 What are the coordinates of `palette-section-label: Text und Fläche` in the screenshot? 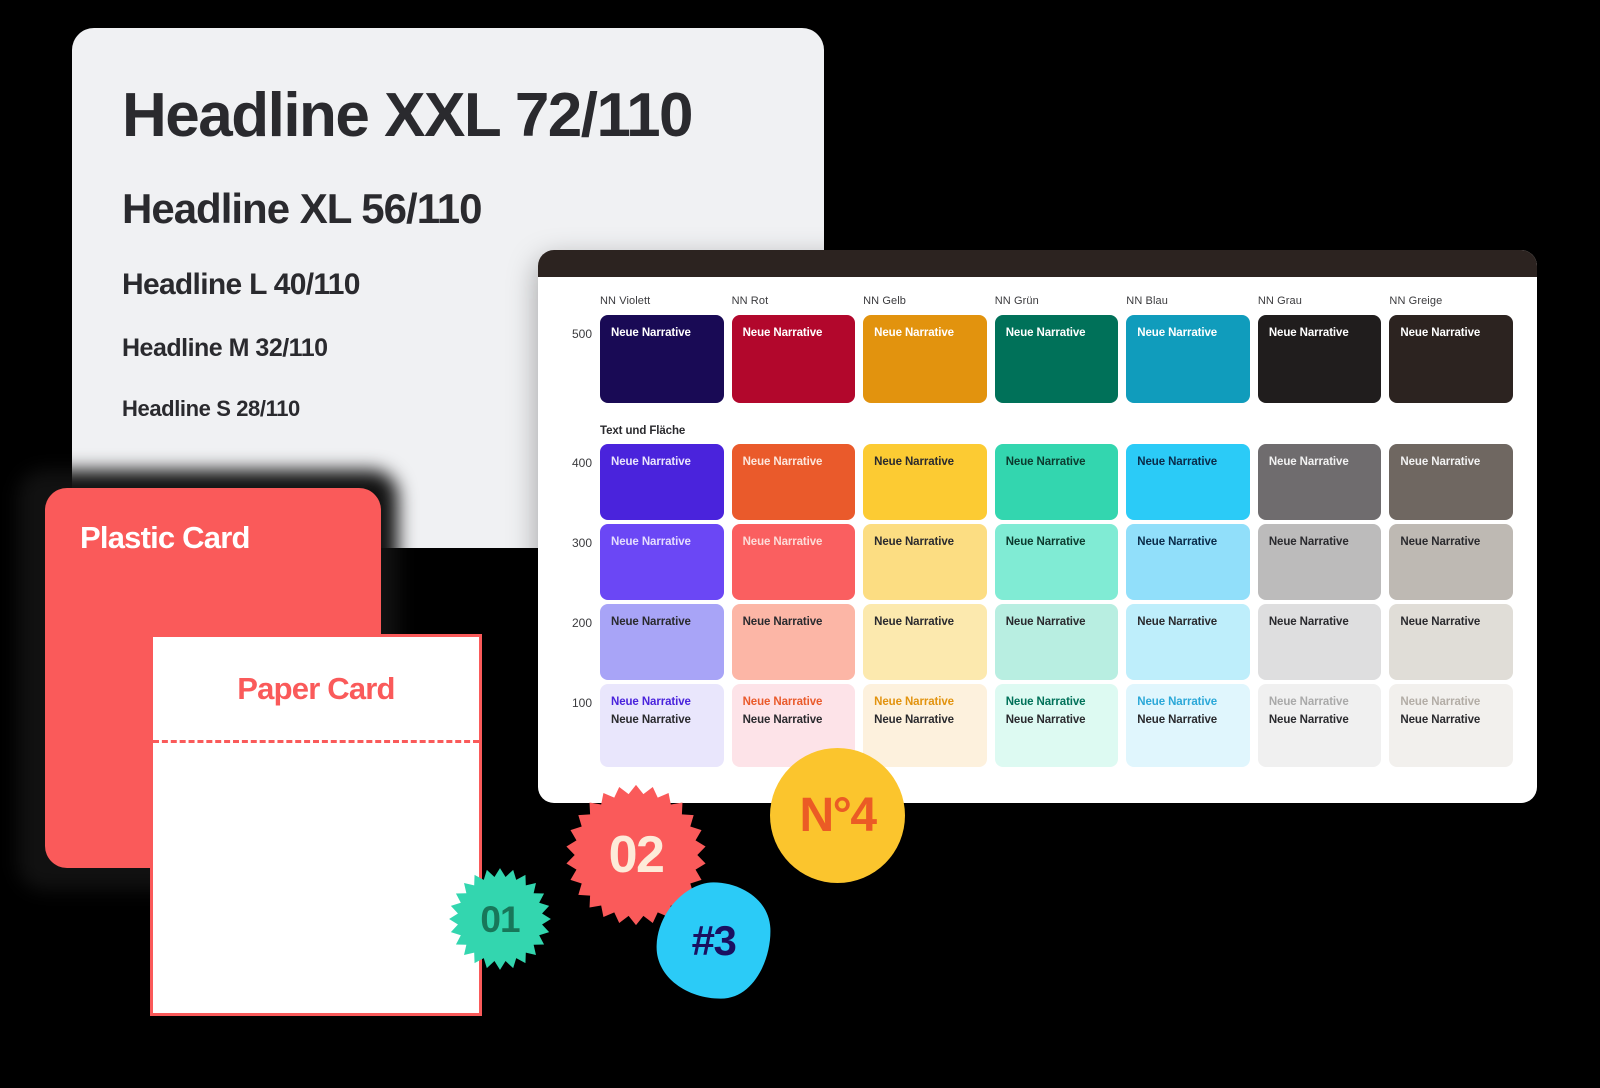 It's located at (643, 431).